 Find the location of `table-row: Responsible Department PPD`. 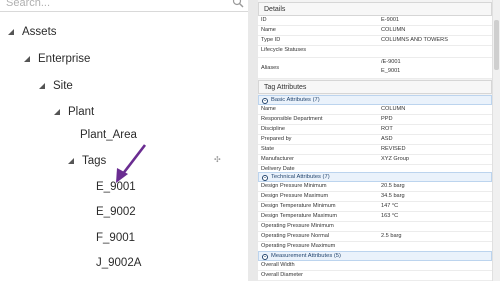

table-row: Responsible Department PPD is located at coordinates (375, 119).